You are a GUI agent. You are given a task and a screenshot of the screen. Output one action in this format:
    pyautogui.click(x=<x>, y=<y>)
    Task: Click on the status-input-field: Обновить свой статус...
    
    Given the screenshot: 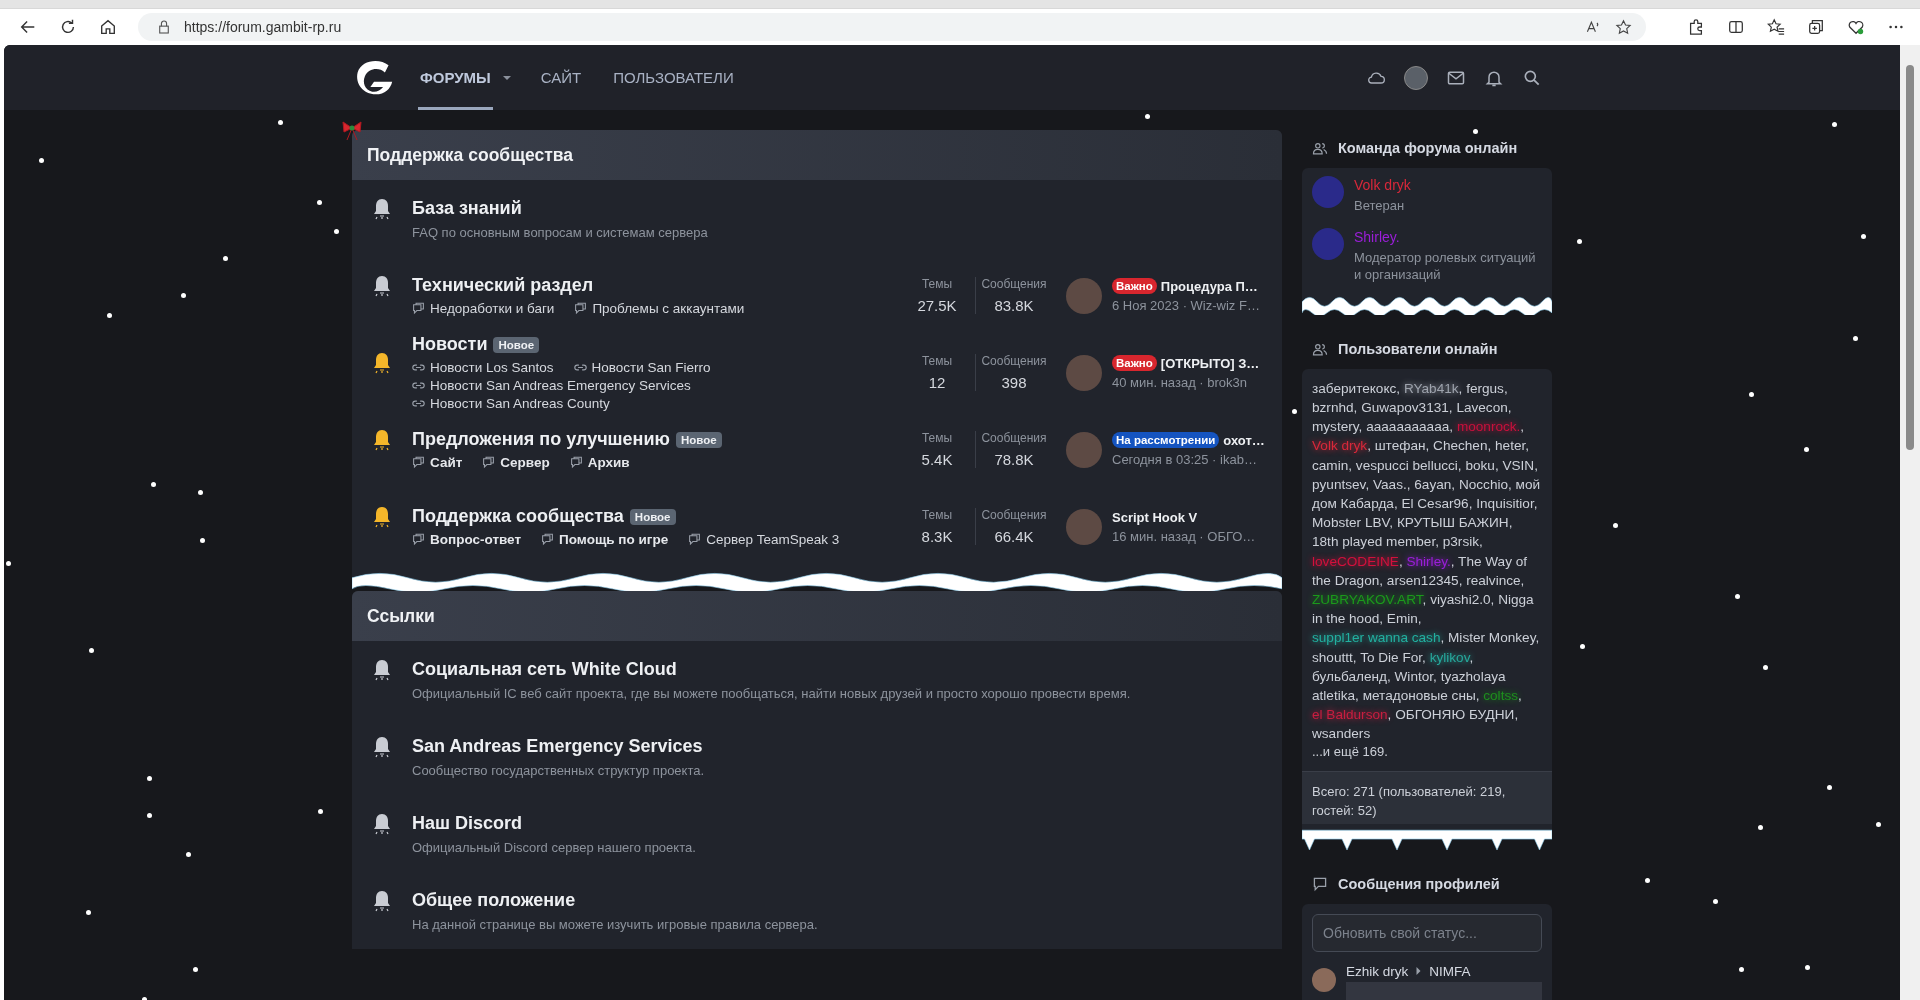 What is the action you would take?
    pyautogui.click(x=1427, y=932)
    